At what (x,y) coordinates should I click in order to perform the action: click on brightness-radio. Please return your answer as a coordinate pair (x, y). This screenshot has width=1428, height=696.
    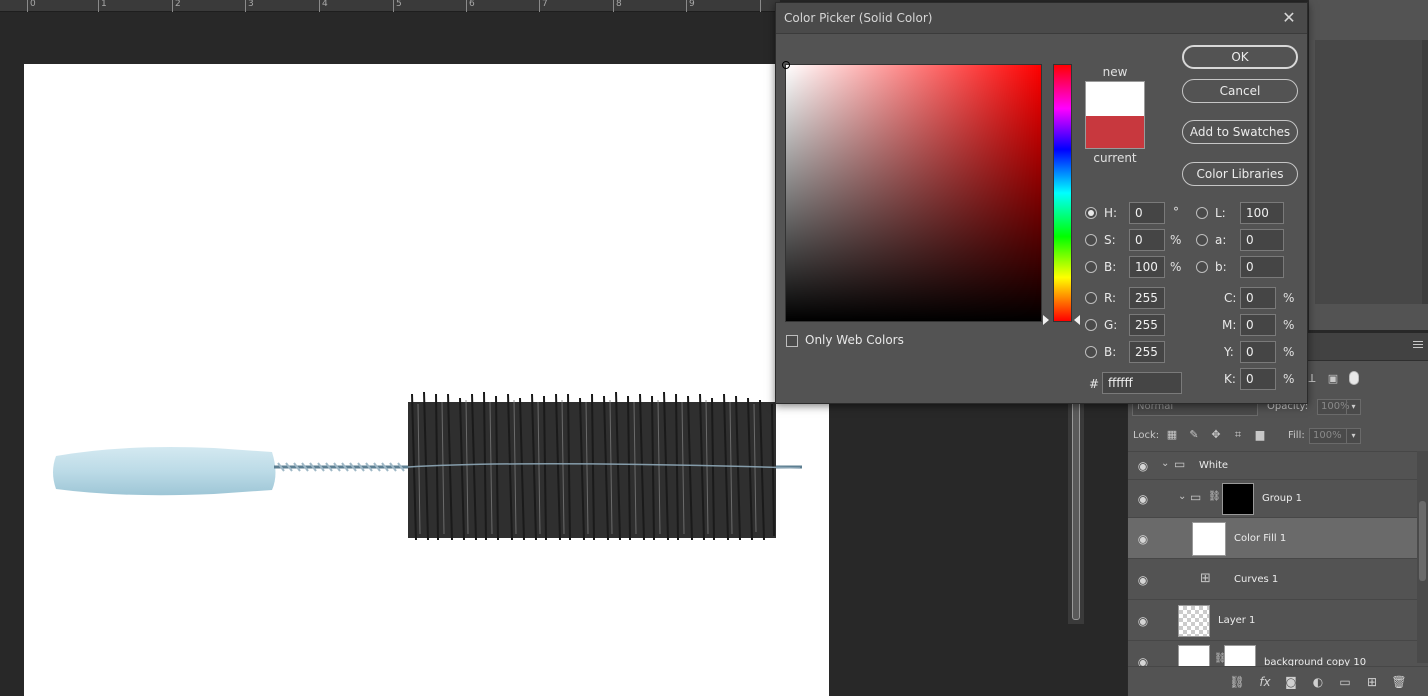
    Looking at the image, I should click on (1091, 267).